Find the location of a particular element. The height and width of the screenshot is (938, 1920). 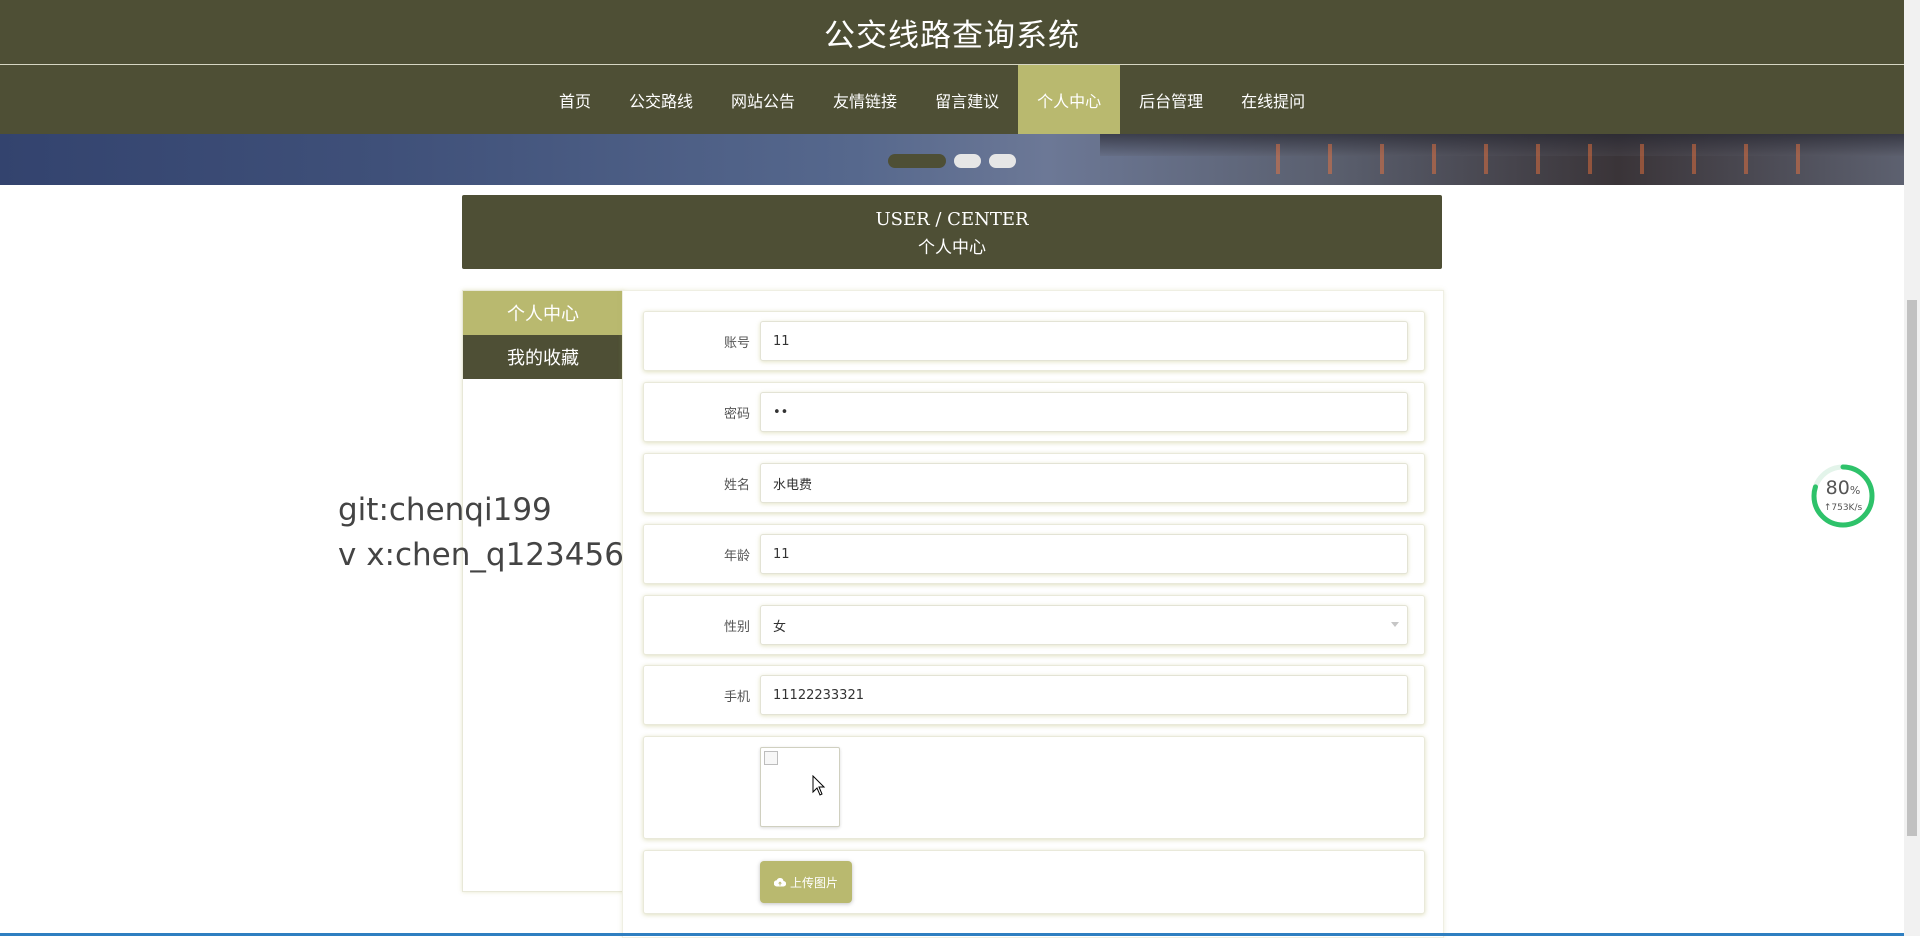

watermark-line-2: v x:chen_q123456 is located at coordinates (481, 555).